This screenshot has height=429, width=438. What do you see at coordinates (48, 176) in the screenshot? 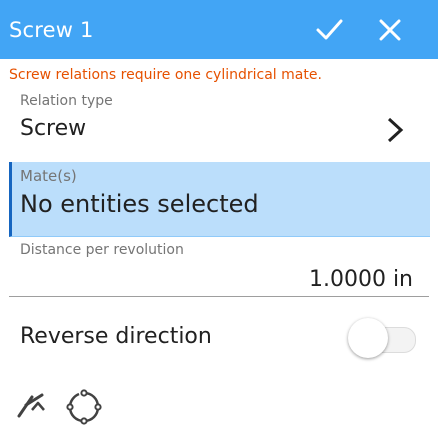
I see `mates-label: Mate(s)` at bounding box center [48, 176].